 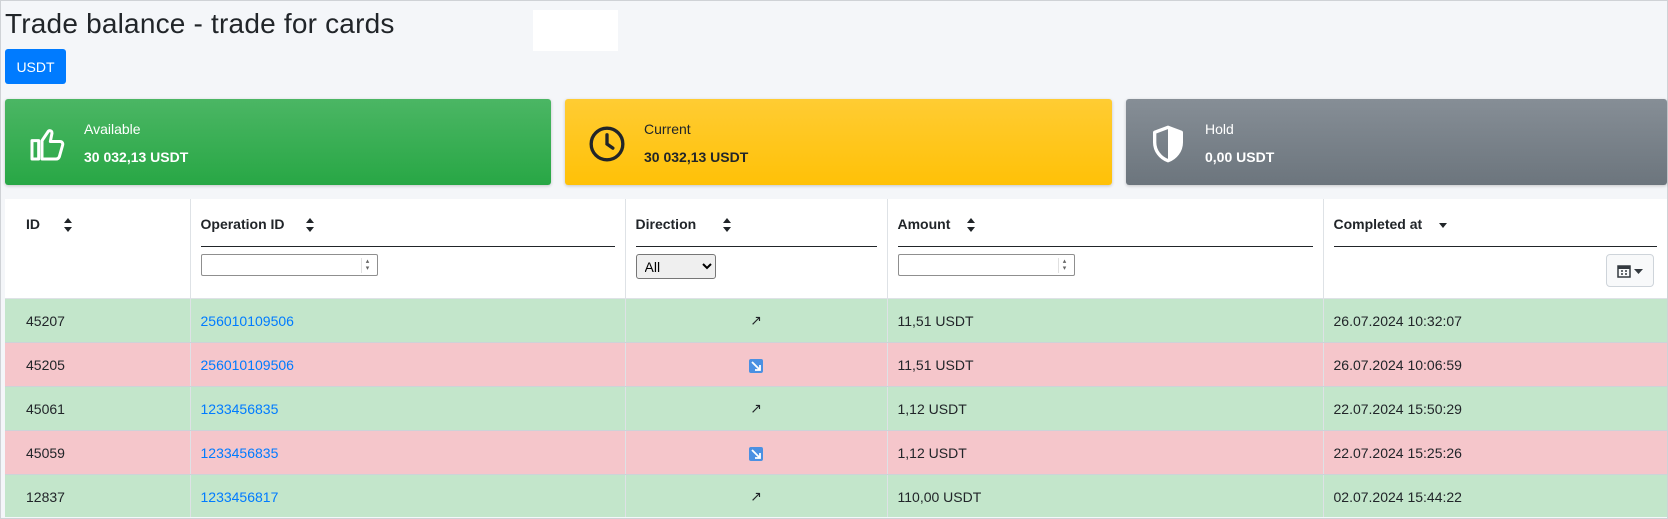 What do you see at coordinates (200, 23) in the screenshot?
I see `page-title: Trade balance - trade for cards` at bounding box center [200, 23].